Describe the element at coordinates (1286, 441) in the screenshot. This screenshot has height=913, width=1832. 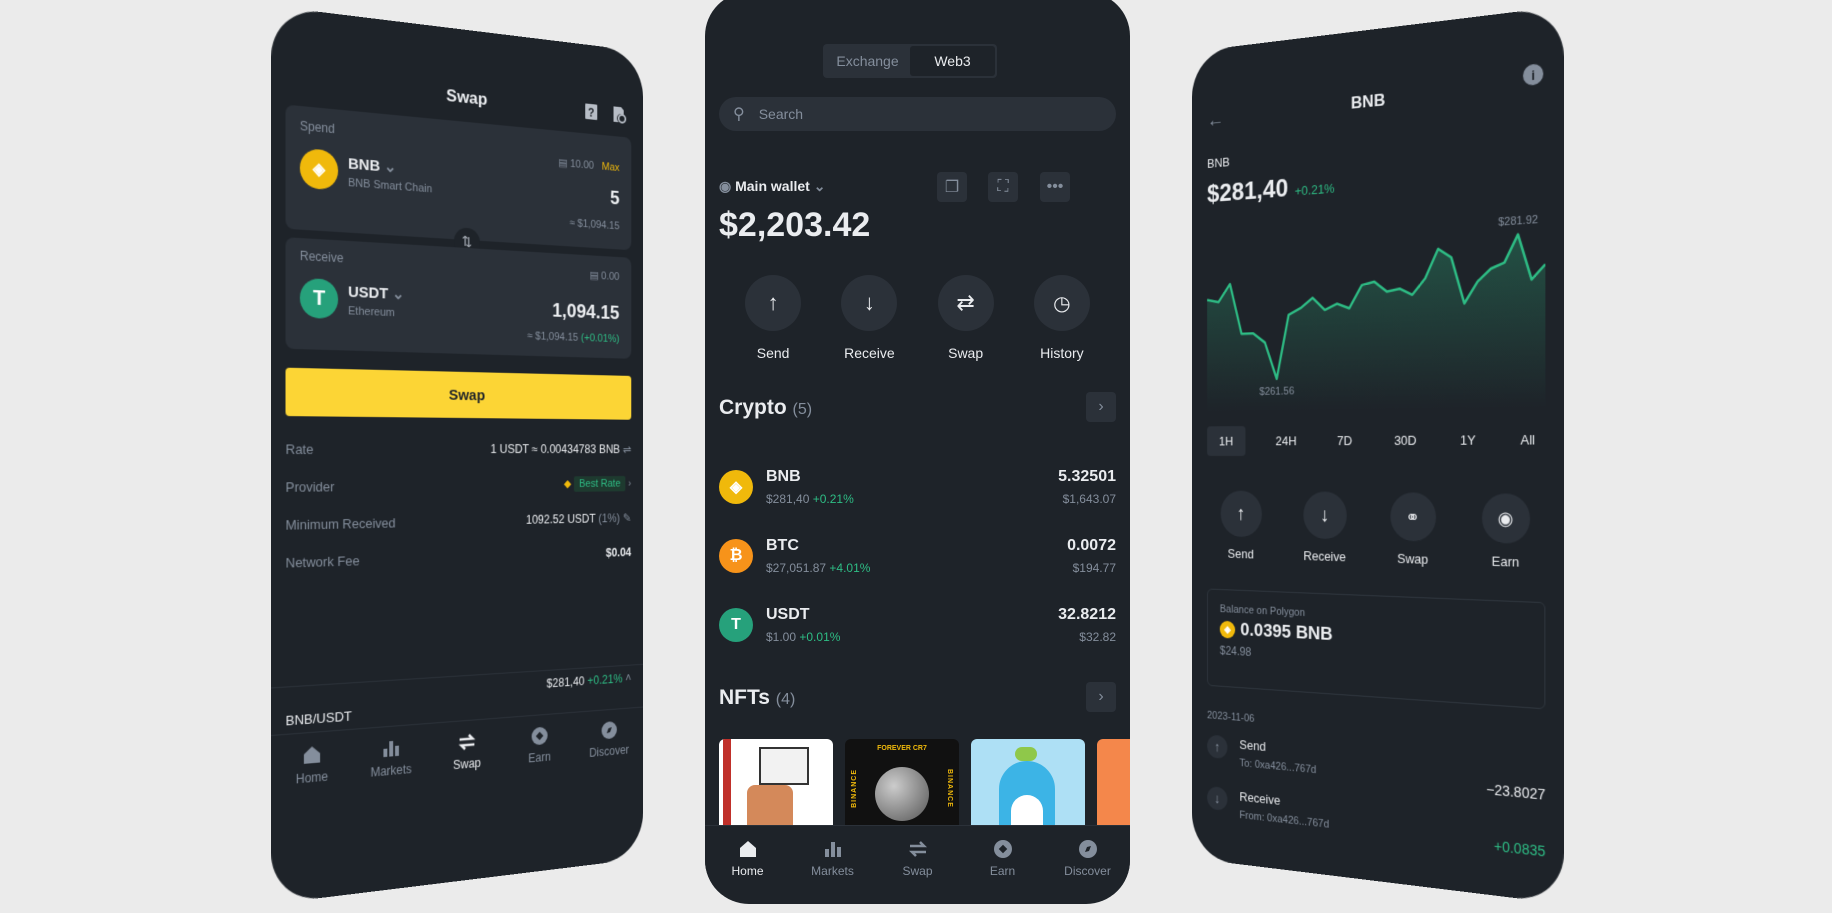
I see `range-24h: 24H` at that location.